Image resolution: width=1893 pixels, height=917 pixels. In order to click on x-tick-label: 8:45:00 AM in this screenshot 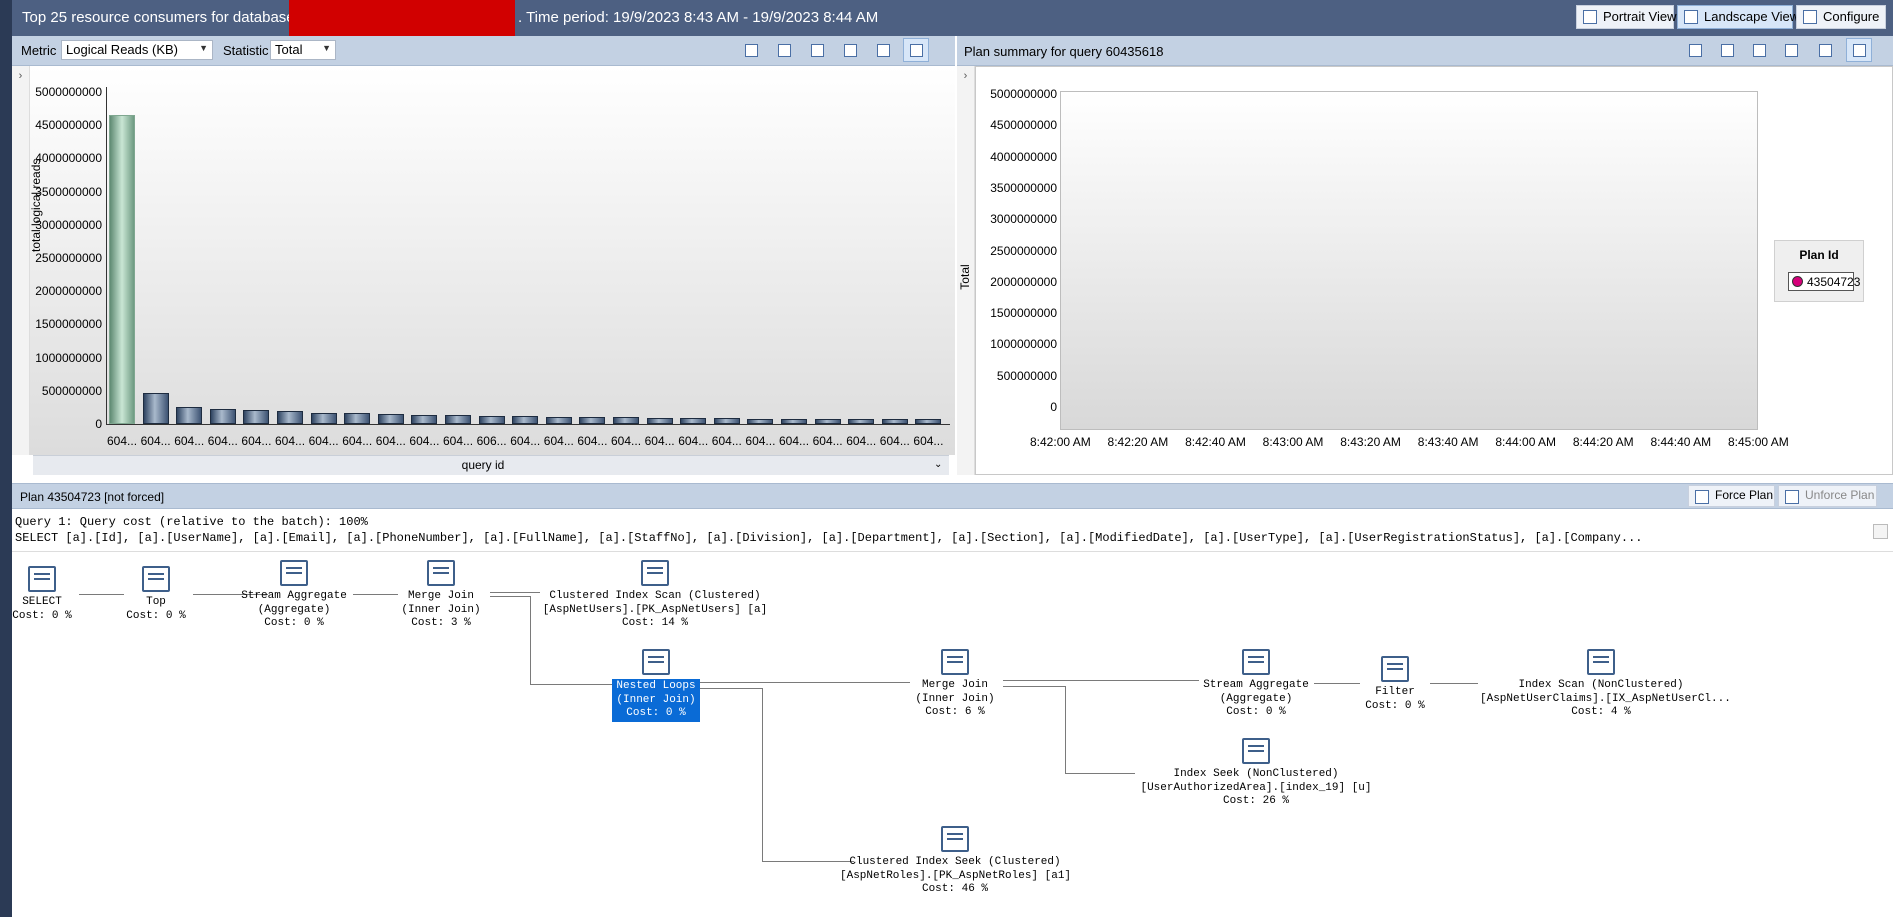, I will do `click(1758, 442)`.